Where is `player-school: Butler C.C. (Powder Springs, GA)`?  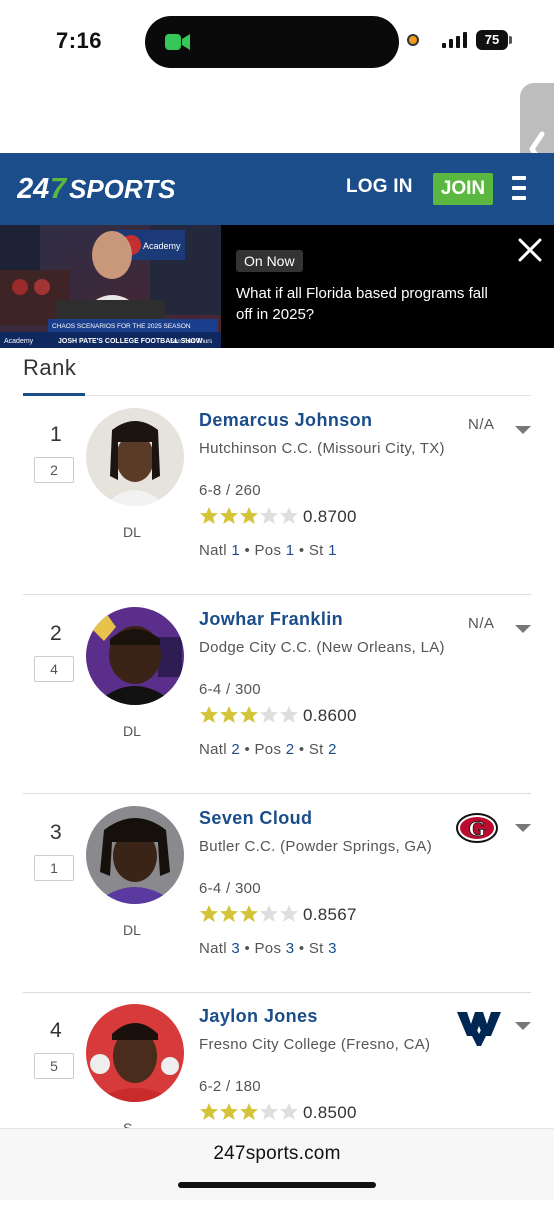
player-school: Butler C.C. (Powder Springs, GA) is located at coordinates (316, 846).